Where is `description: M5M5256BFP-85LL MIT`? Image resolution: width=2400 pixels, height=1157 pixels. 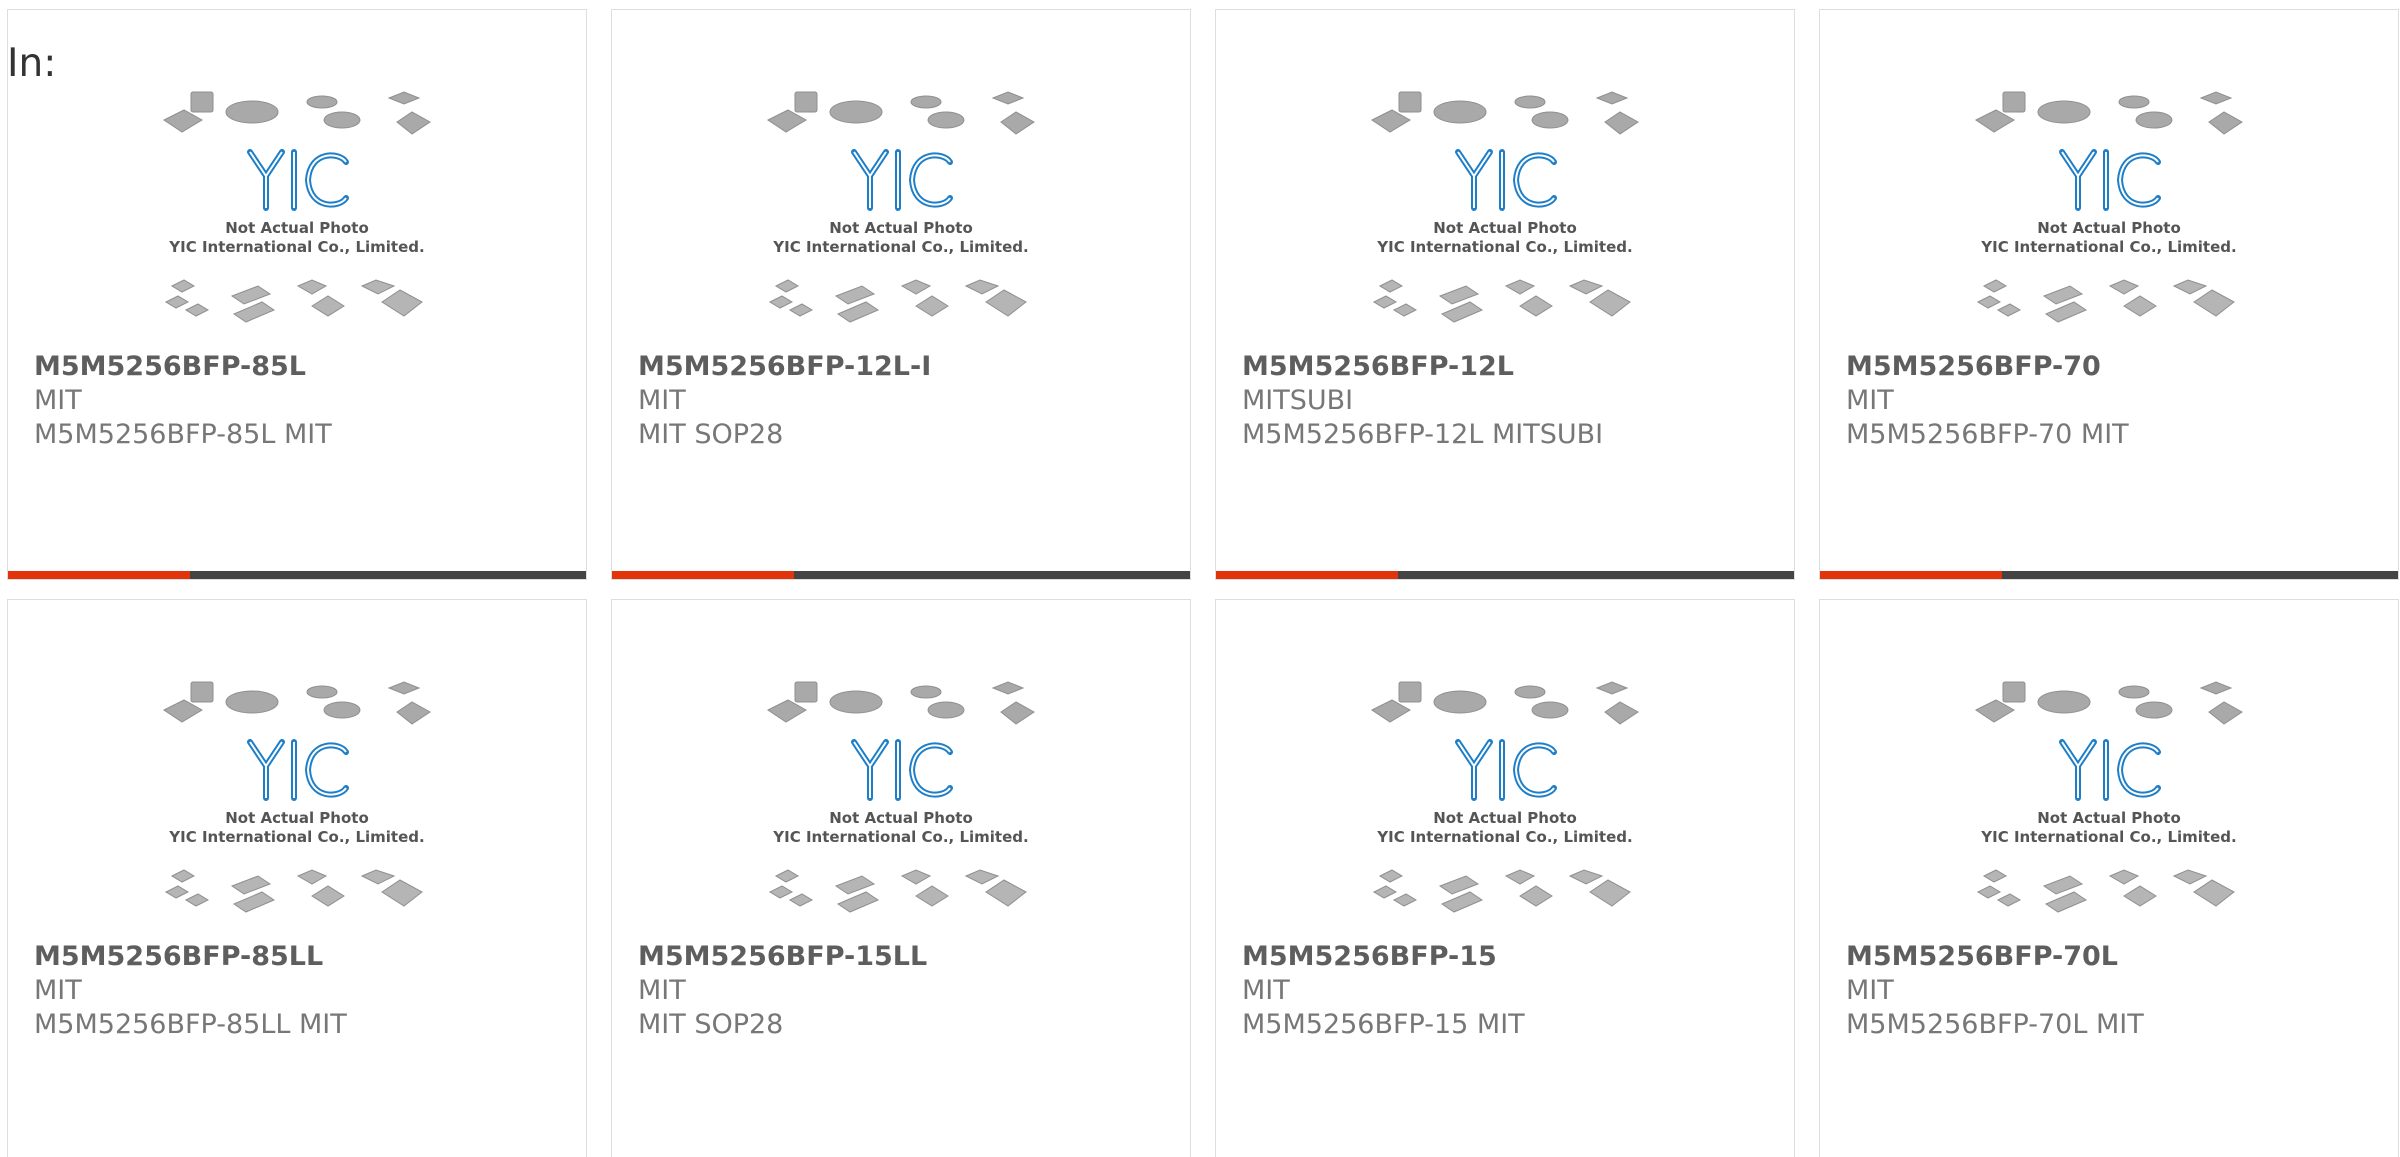 description: M5M5256BFP-85LL MIT is located at coordinates (190, 1024).